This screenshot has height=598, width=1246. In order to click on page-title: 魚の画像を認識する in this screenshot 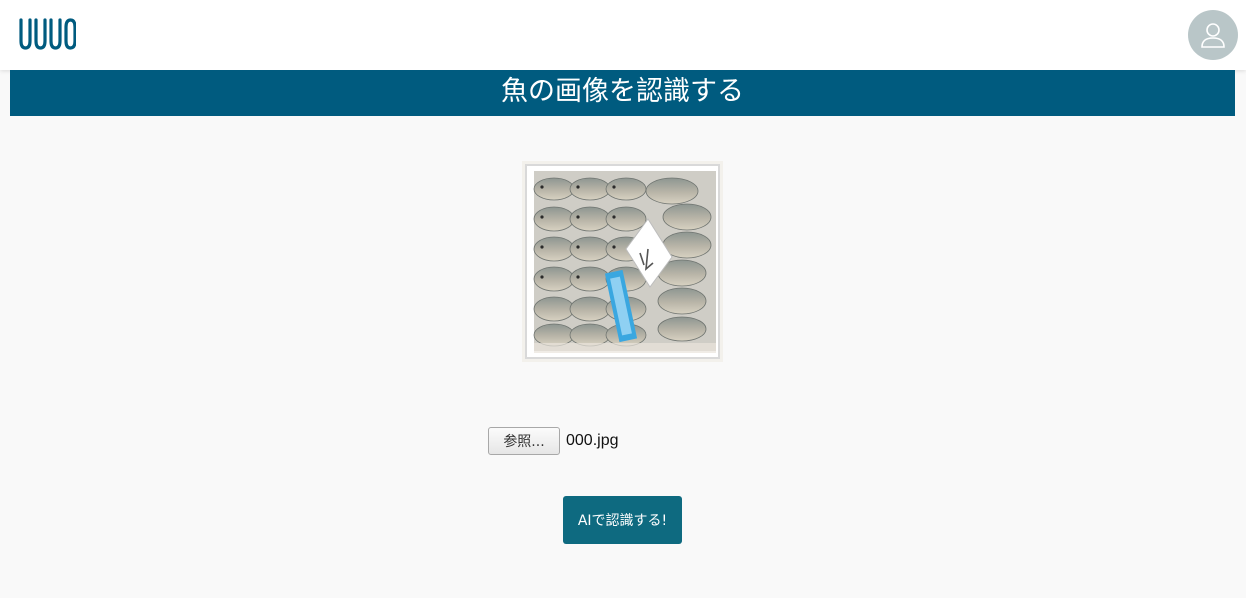, I will do `click(622, 93)`.